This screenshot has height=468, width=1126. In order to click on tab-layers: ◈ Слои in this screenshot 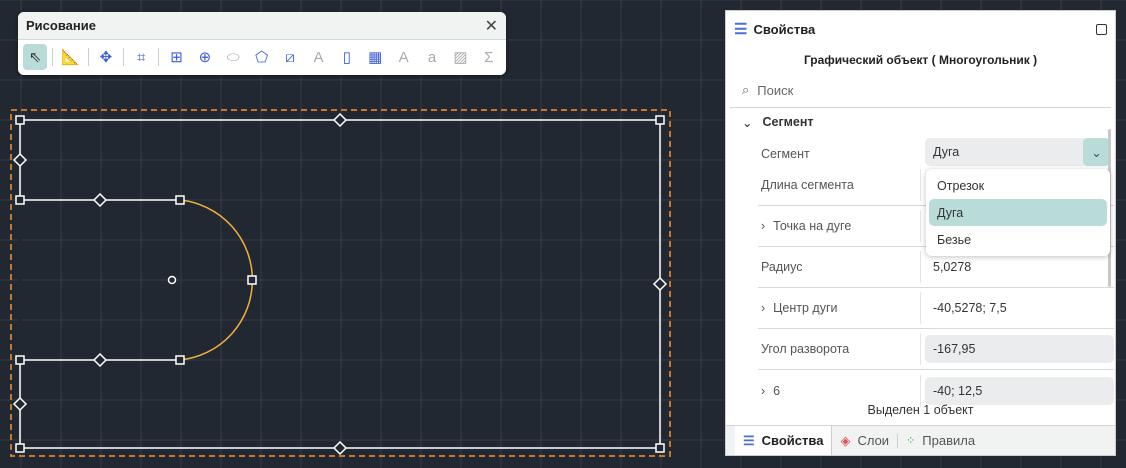, I will do `click(864, 440)`.